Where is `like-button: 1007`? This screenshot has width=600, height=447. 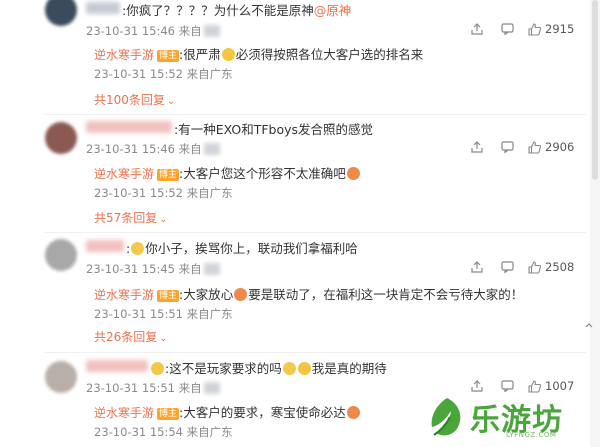
like-button: 1007 is located at coordinates (551, 386).